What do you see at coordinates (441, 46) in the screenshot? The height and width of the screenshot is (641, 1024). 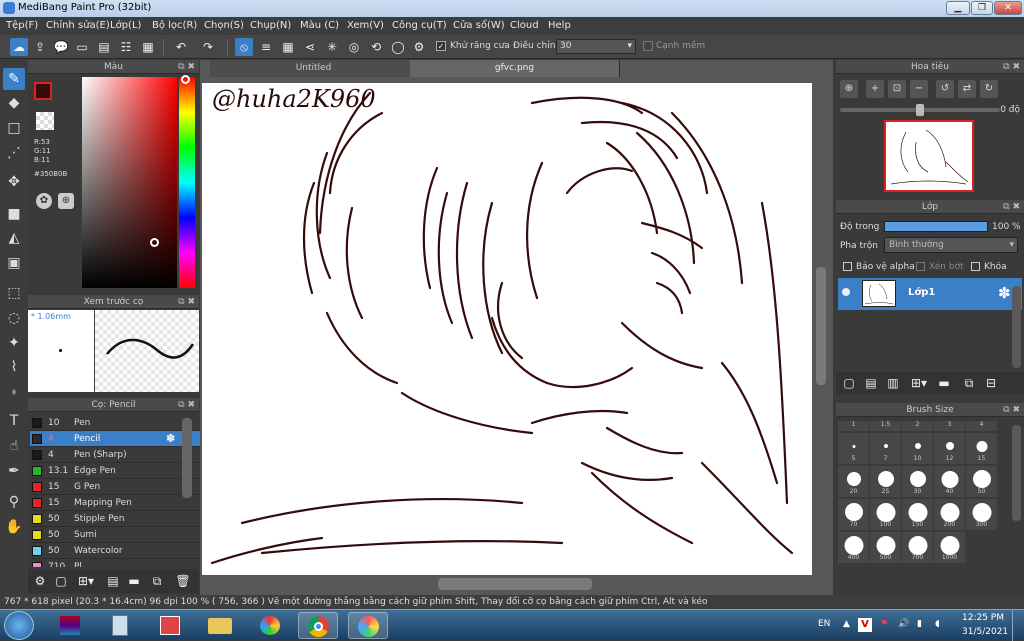 I see `antialias-checkbox: ✓` at bounding box center [441, 46].